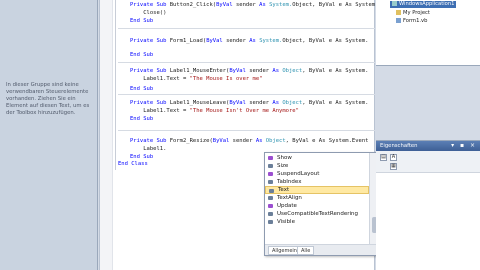  Describe the element at coordinates (188, 41) in the screenshot. I see `code-token: Form1_Load(` at that location.